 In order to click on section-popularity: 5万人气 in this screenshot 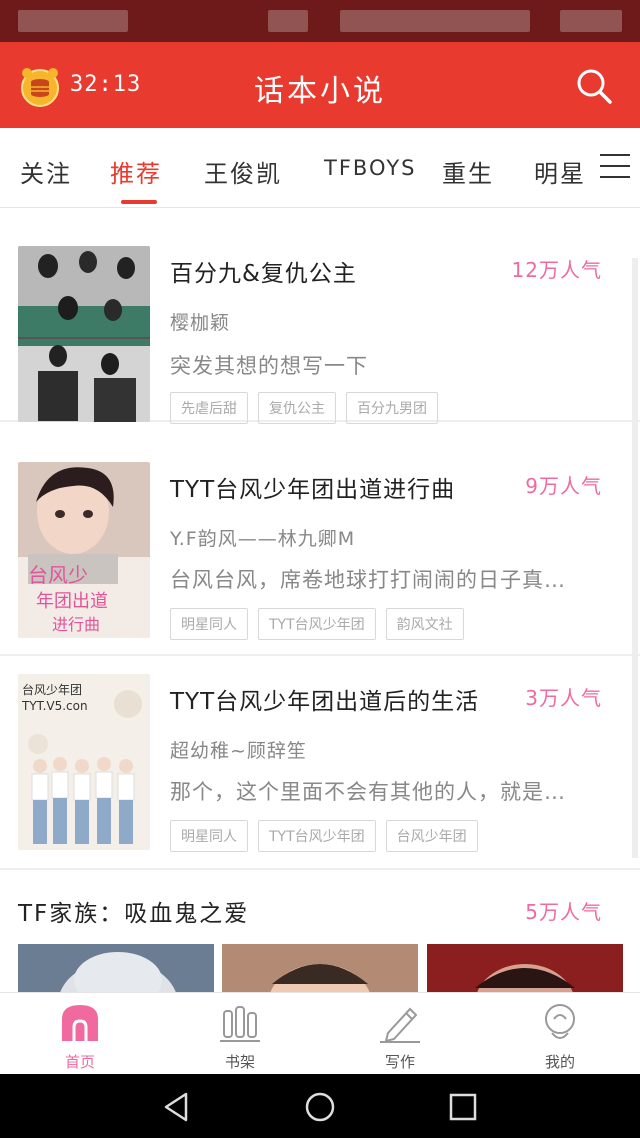, I will do `click(563, 912)`.